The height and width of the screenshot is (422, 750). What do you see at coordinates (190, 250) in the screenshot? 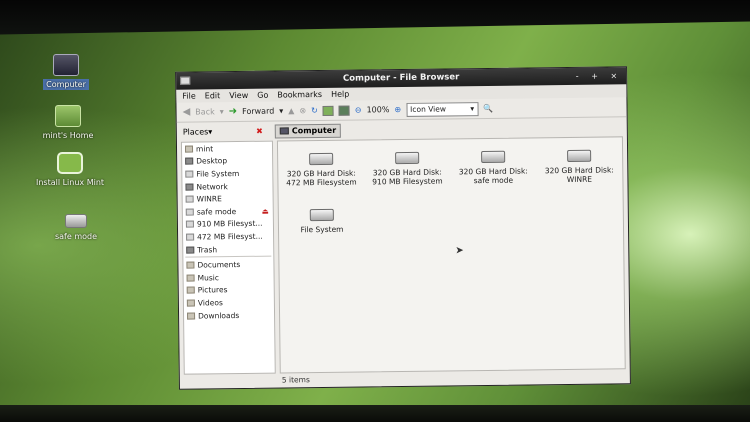
I see `trash-icon` at bounding box center [190, 250].